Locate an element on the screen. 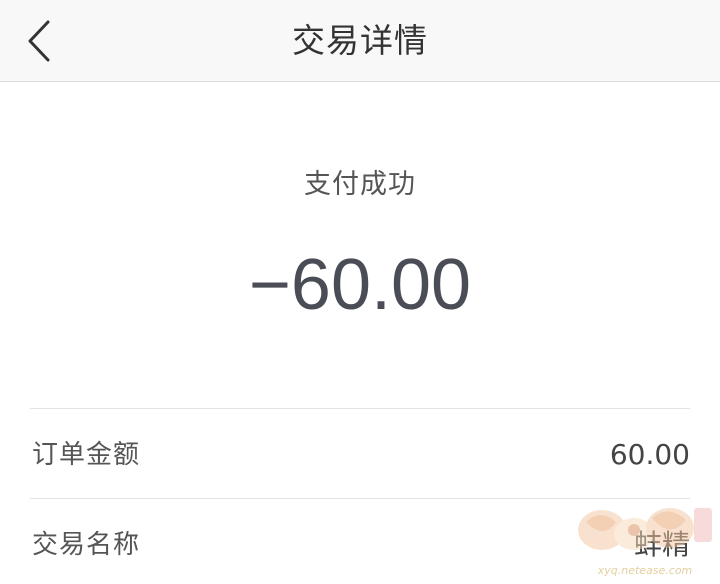 Image resolution: width=720 pixels, height=584 pixels. transaction-amount: −60.00 is located at coordinates (360, 285).